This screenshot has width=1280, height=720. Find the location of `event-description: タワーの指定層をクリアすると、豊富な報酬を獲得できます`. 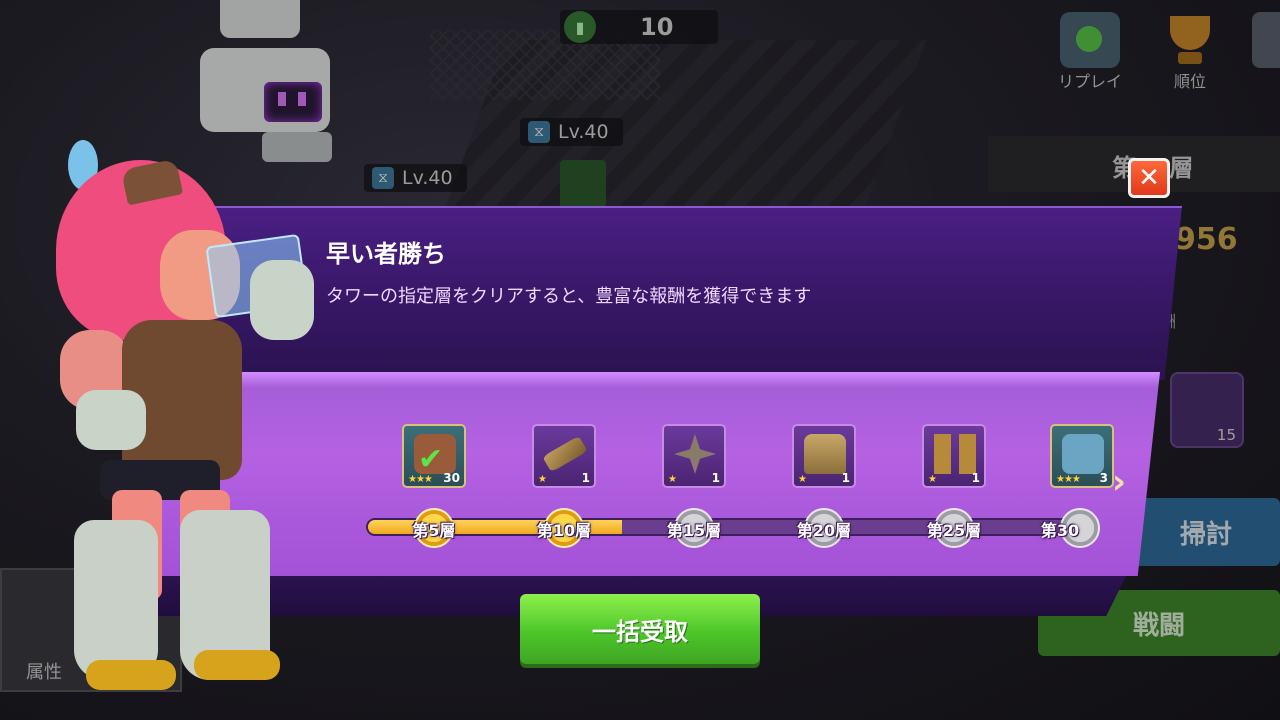

event-description: タワーの指定層をクリアすると、豊富な報酬を獲得できます is located at coordinates (569, 296).